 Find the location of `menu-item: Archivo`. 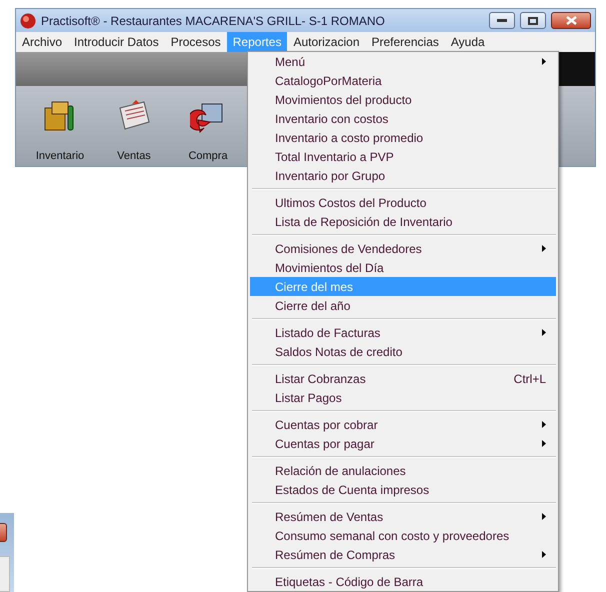

menu-item: Archivo is located at coordinates (42, 42).